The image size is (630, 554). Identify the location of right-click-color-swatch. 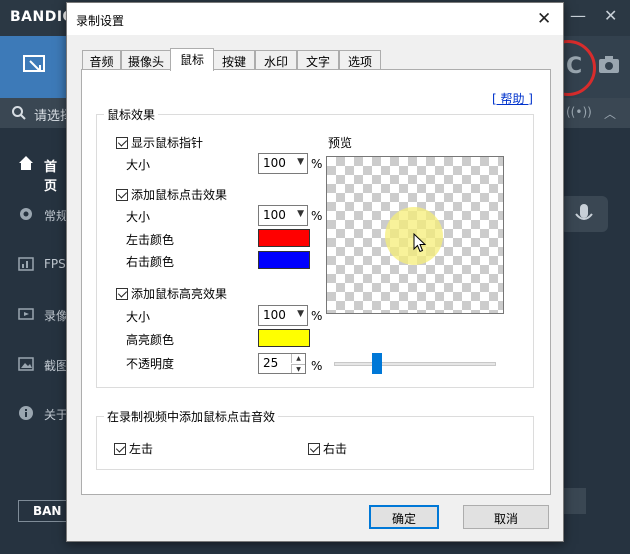
(284, 260).